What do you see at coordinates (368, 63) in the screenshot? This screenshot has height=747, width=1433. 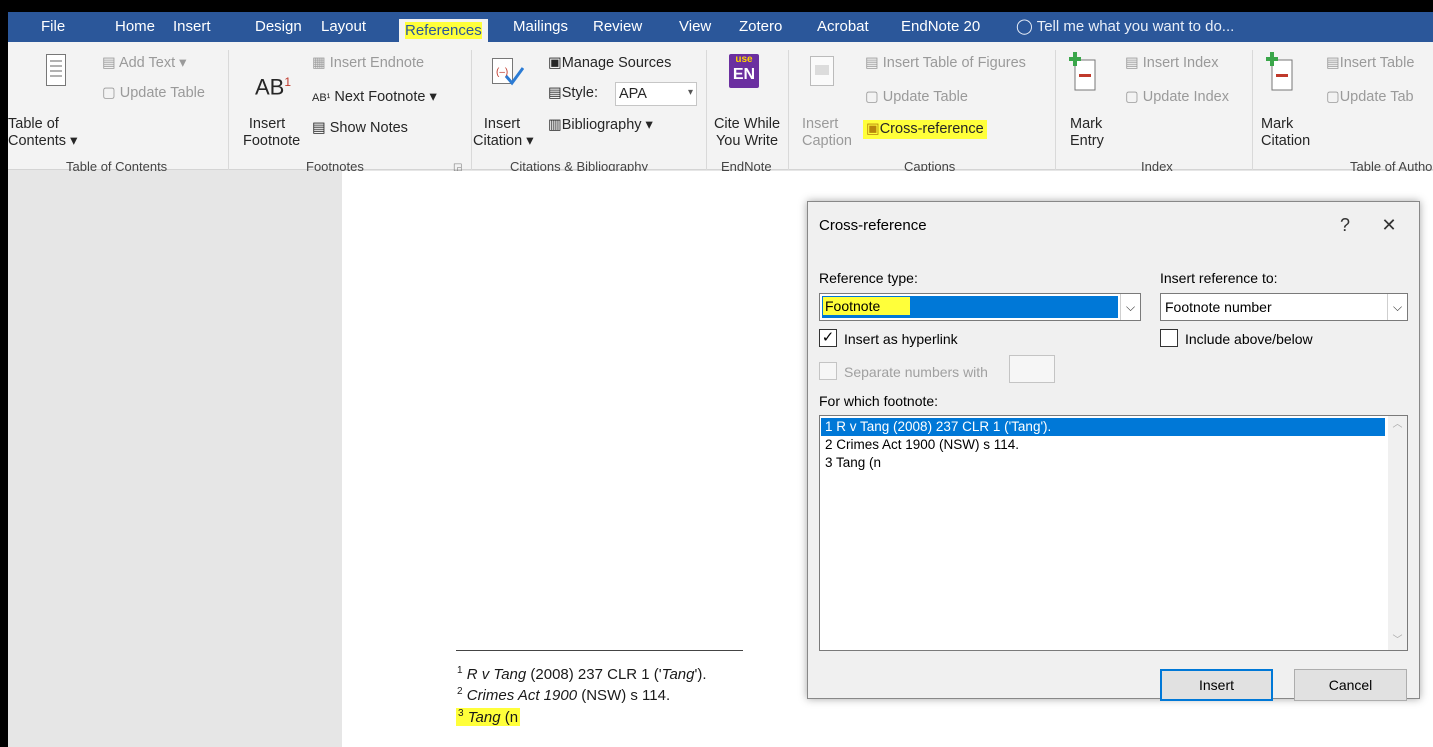 I see `insert-endnote-button: ▦ Insert Endnote` at bounding box center [368, 63].